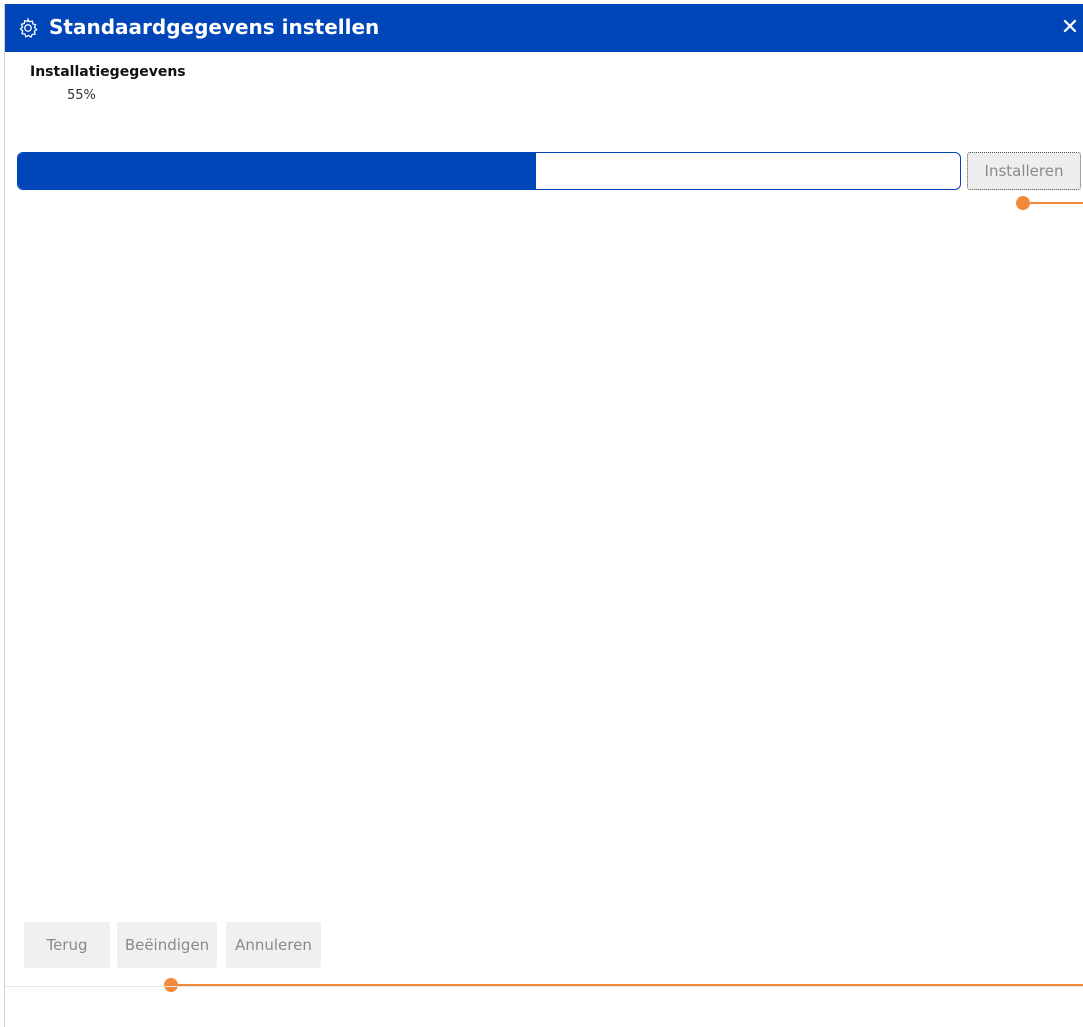  I want to click on install-button: Installeren, so click(1024, 171).